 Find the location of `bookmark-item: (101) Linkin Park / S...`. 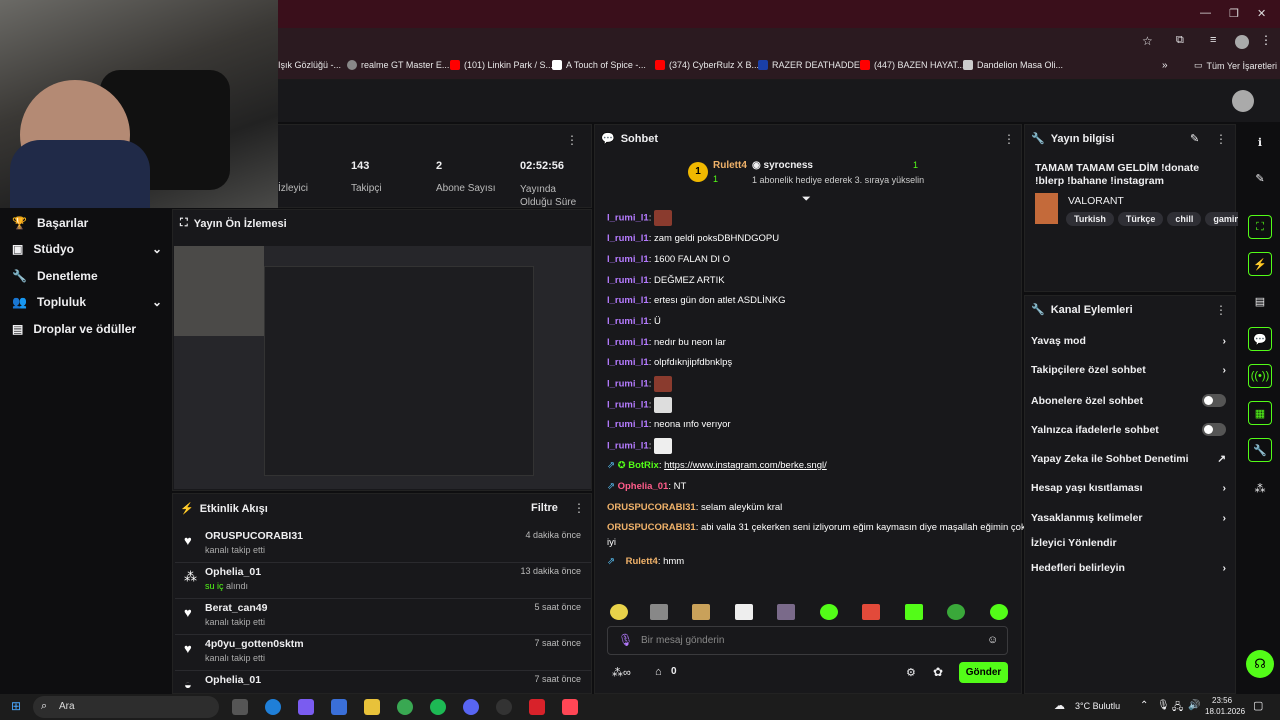

bookmark-item: (101) Linkin Park / S... is located at coordinates (501, 65).